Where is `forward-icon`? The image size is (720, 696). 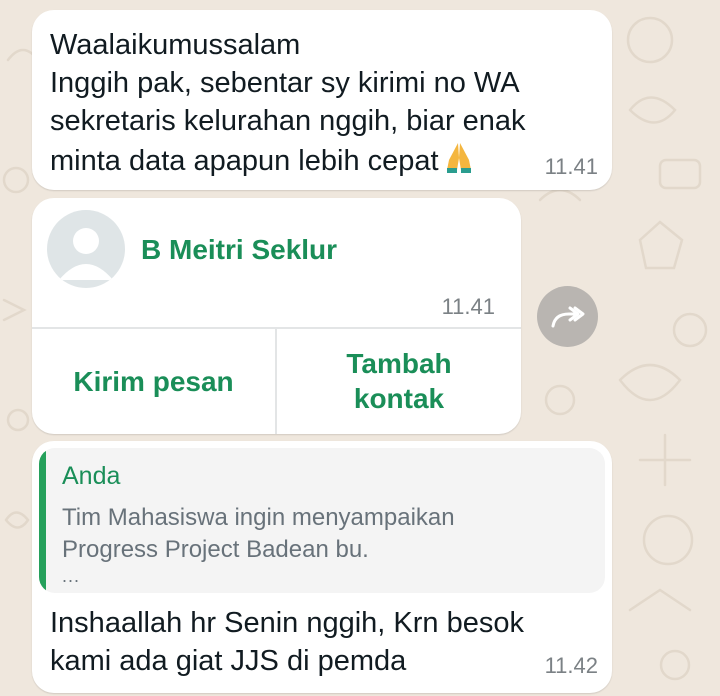 forward-icon is located at coordinates (567, 316).